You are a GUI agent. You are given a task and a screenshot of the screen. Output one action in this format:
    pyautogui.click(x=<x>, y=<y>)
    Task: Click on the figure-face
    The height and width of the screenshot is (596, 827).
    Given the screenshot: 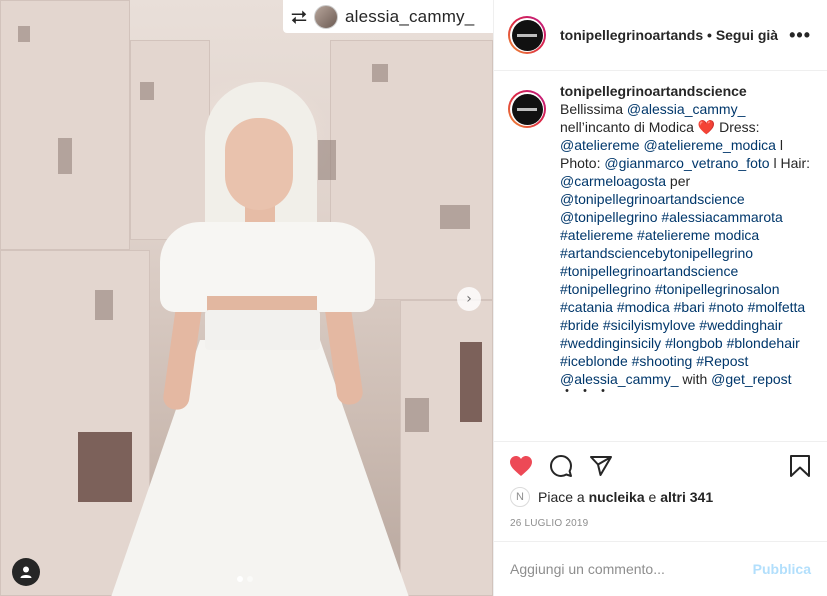 What is the action you would take?
    pyautogui.click(x=259, y=164)
    